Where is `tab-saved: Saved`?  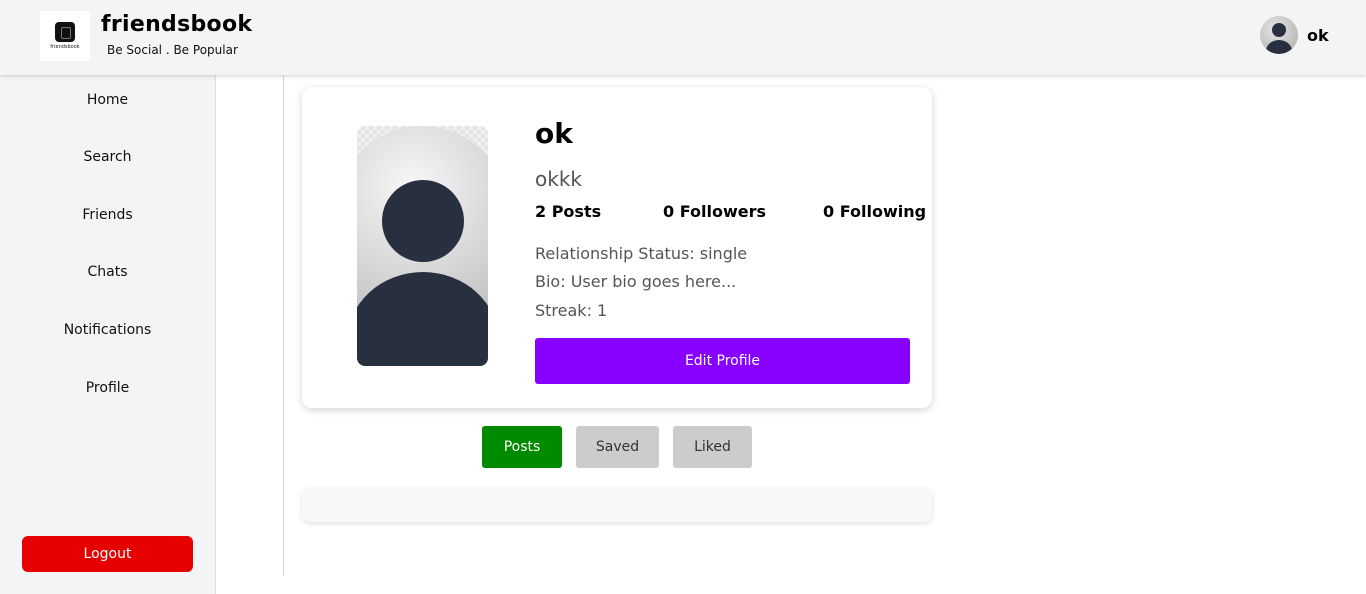
tab-saved: Saved is located at coordinates (617, 447).